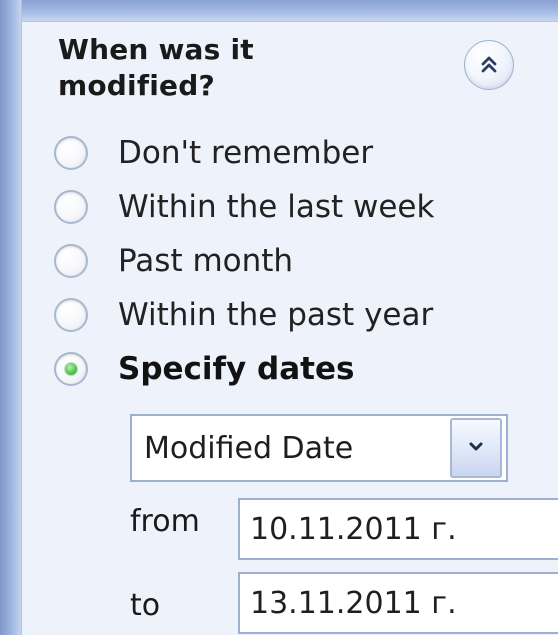 This screenshot has width=558, height=635. Describe the element at coordinates (71, 369) in the screenshot. I see `radio-button-selected` at that location.